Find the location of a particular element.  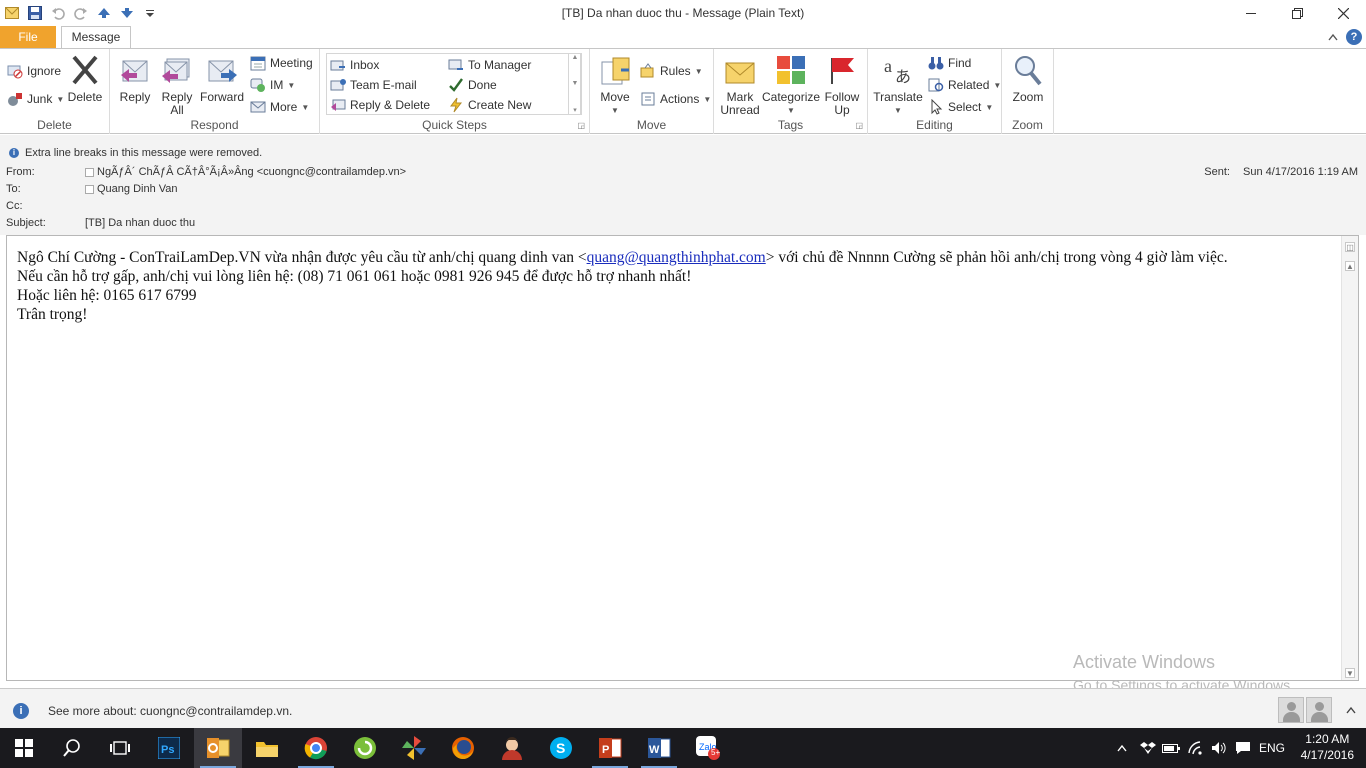

ignore-label: Ignore is located at coordinates (44, 71).